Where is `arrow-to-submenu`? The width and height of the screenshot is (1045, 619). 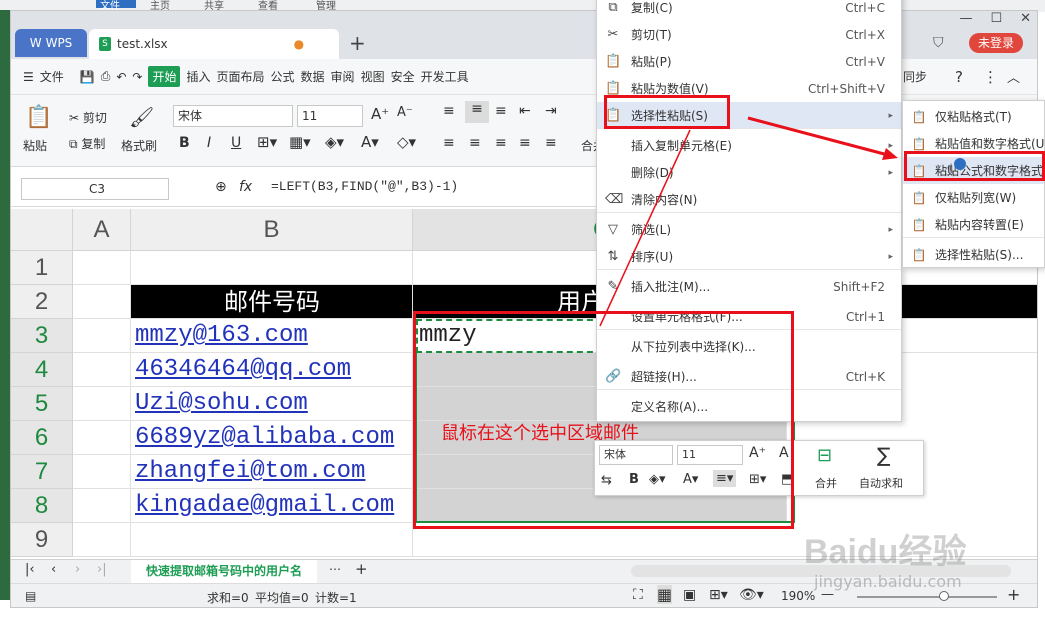
arrow-to-submenu is located at coordinates (818, 136).